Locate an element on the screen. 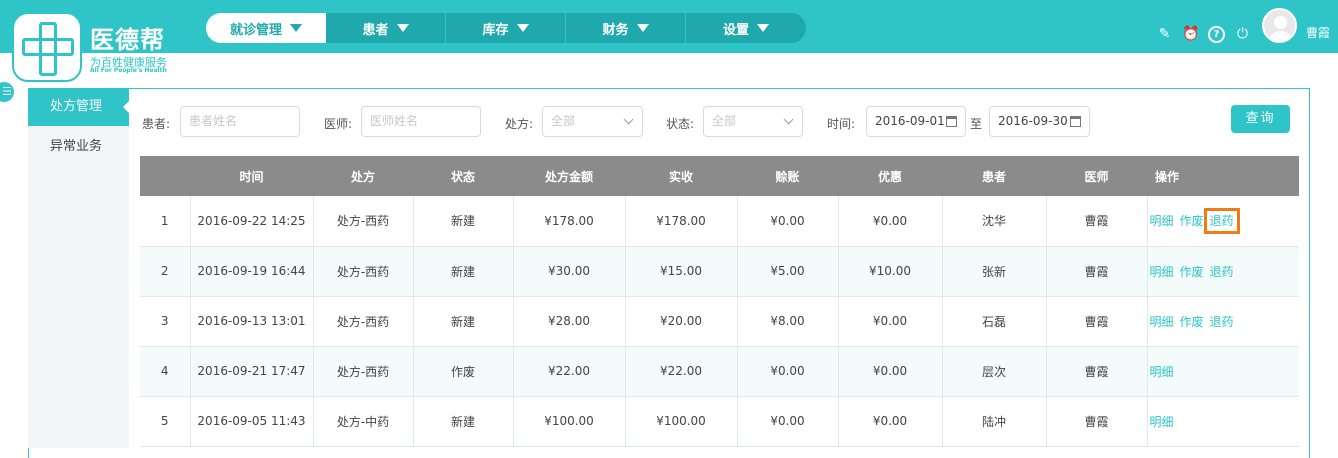 Image resolution: width=1338 pixels, height=458 pixels. menu-toggle-icon: ☰ is located at coordinates (7, 92).